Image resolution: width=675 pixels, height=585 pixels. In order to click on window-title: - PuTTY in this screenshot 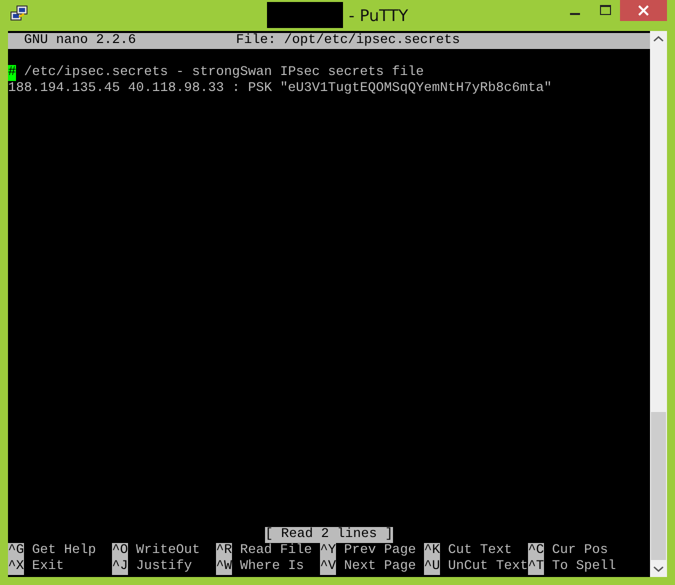, I will do `click(378, 15)`.